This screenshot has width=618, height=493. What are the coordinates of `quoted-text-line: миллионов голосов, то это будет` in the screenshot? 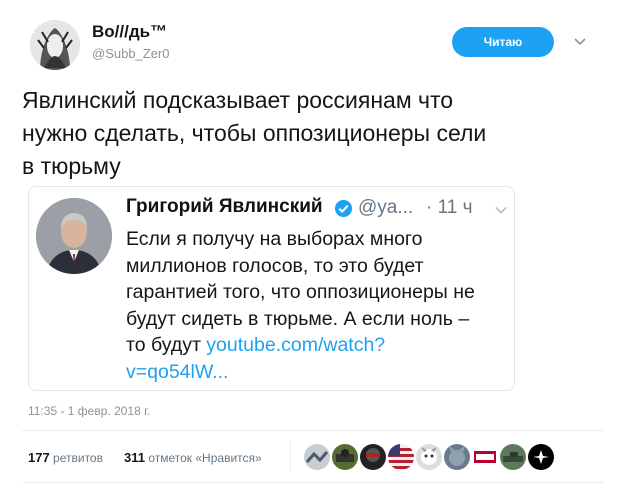 It's located at (275, 265).